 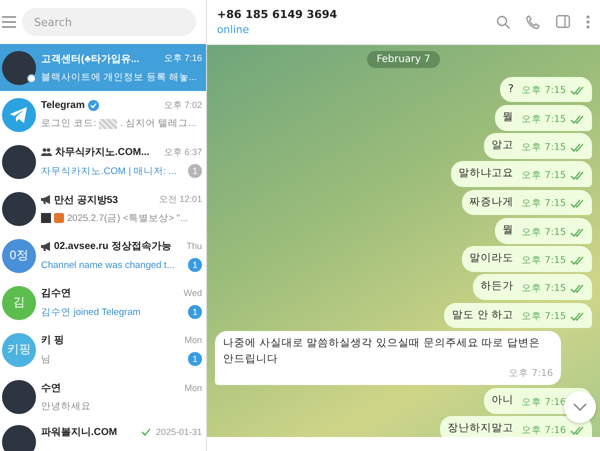 What do you see at coordinates (59, 218) in the screenshot?
I see `gift-icon` at bounding box center [59, 218].